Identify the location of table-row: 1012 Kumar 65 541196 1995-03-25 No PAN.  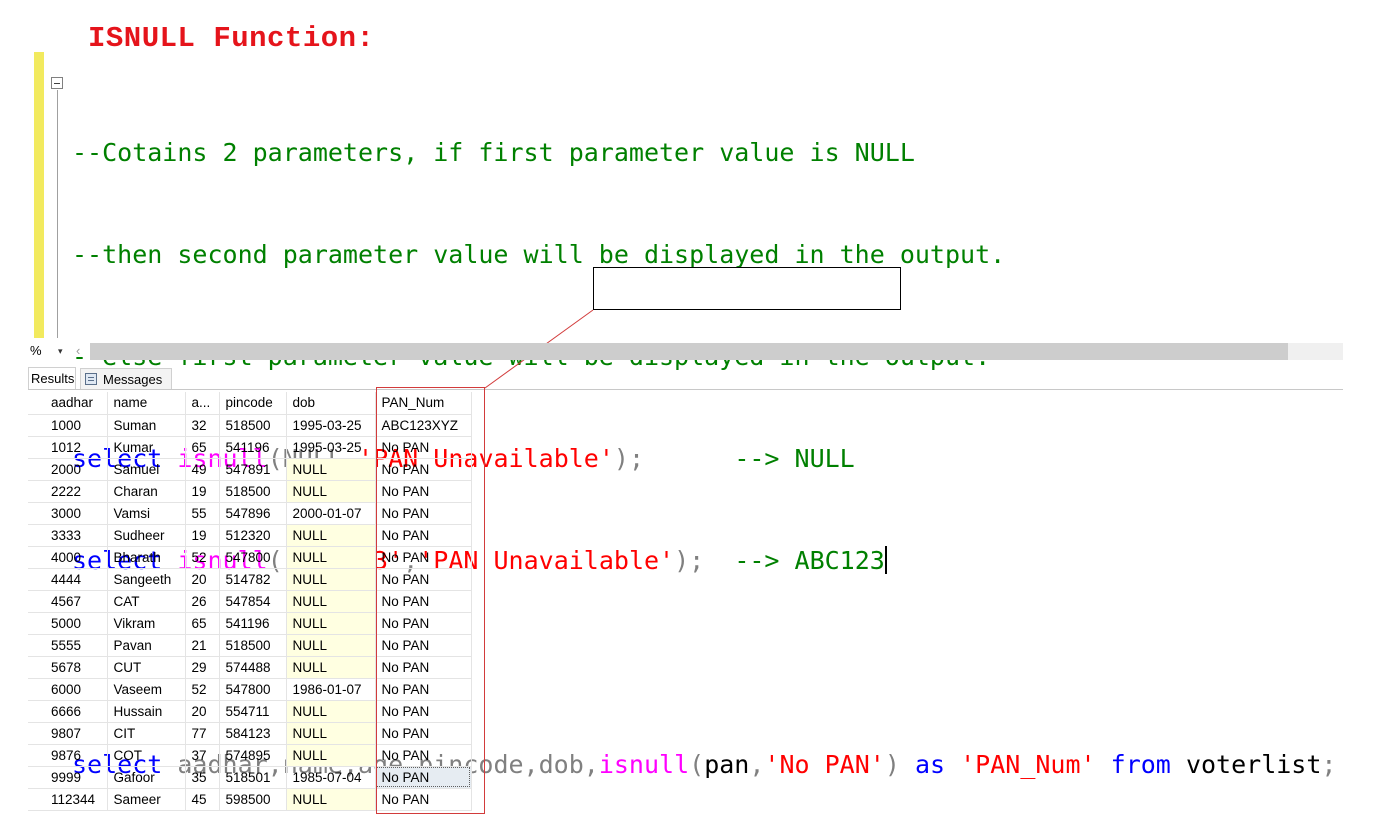
(250, 447).